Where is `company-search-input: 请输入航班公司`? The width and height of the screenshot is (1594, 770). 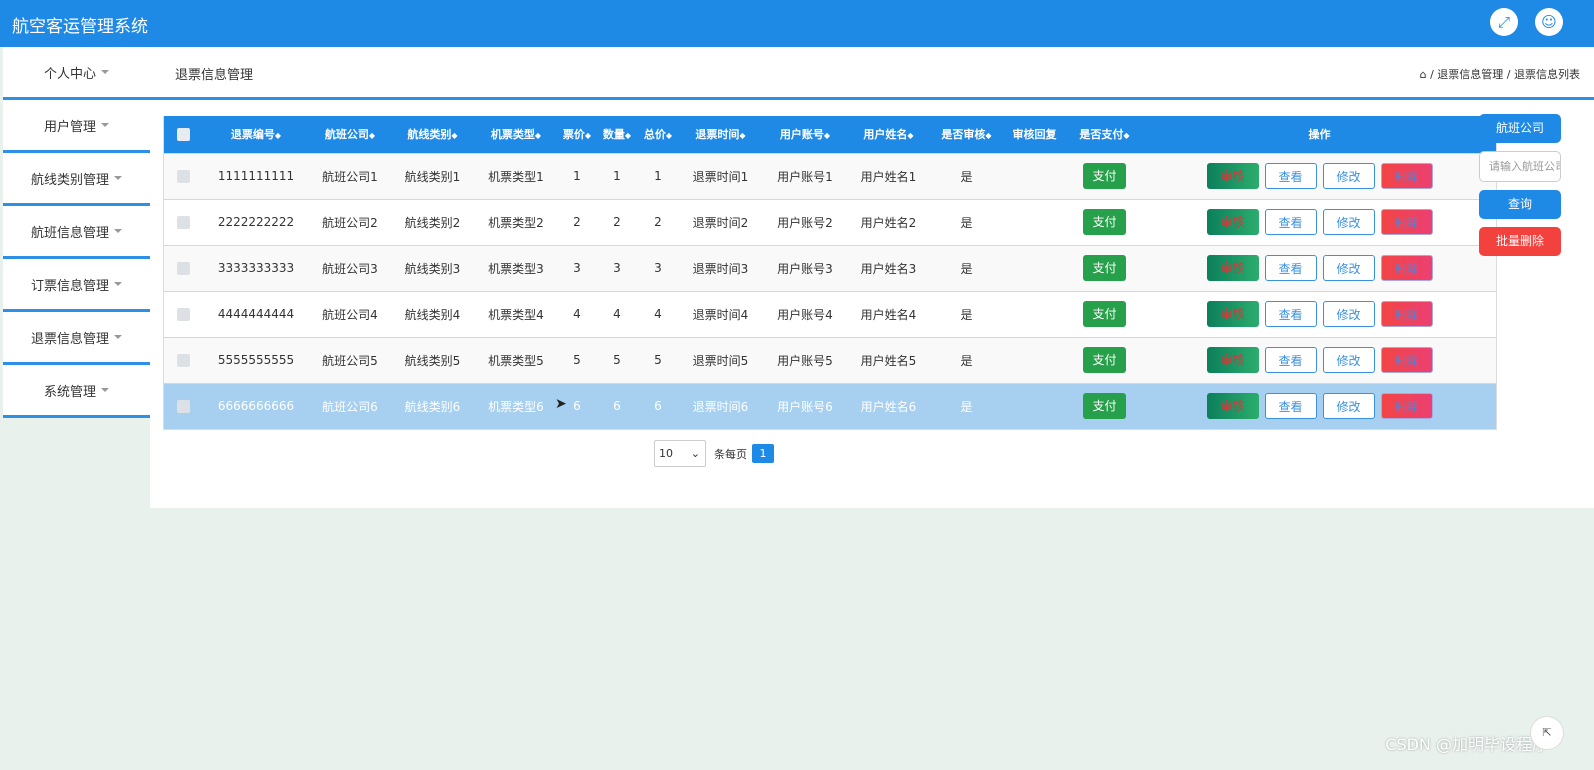 company-search-input: 请输入航班公司 is located at coordinates (1520, 166).